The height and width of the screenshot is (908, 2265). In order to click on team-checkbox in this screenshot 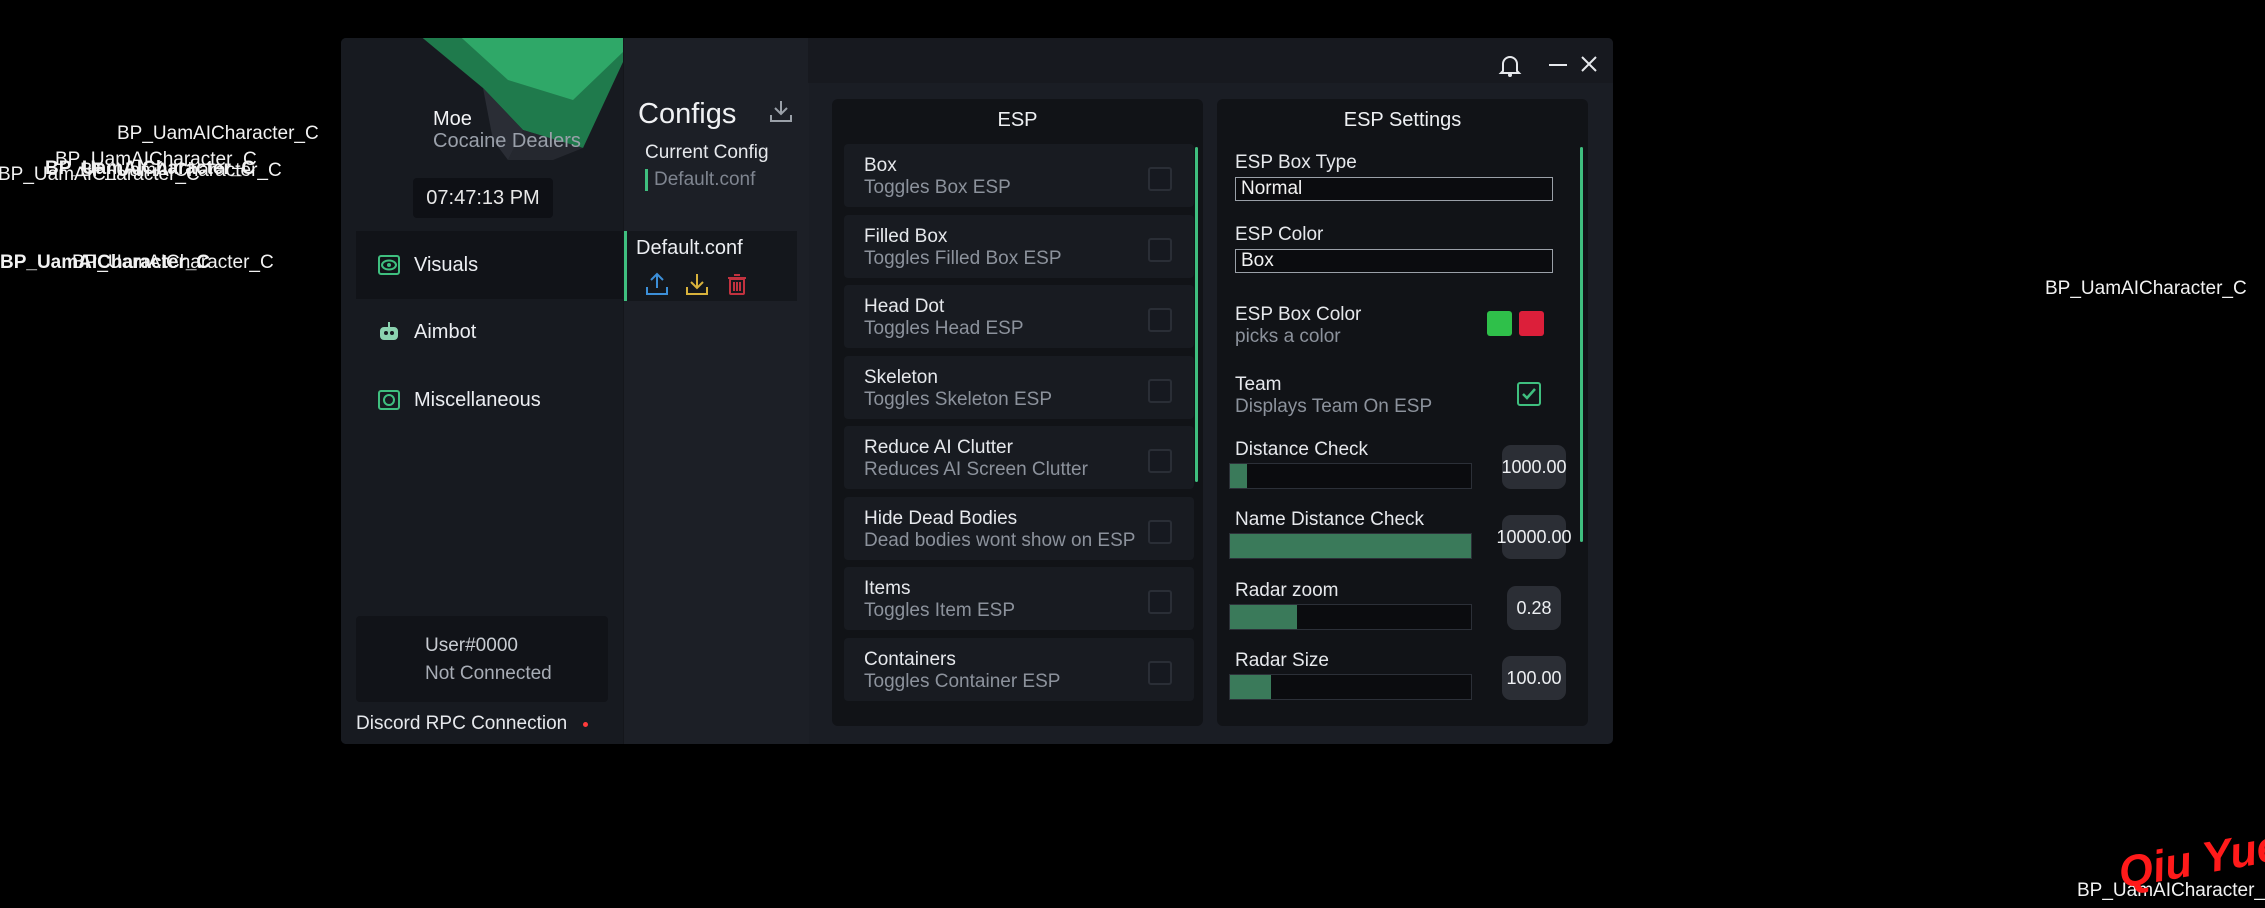, I will do `click(1529, 394)`.